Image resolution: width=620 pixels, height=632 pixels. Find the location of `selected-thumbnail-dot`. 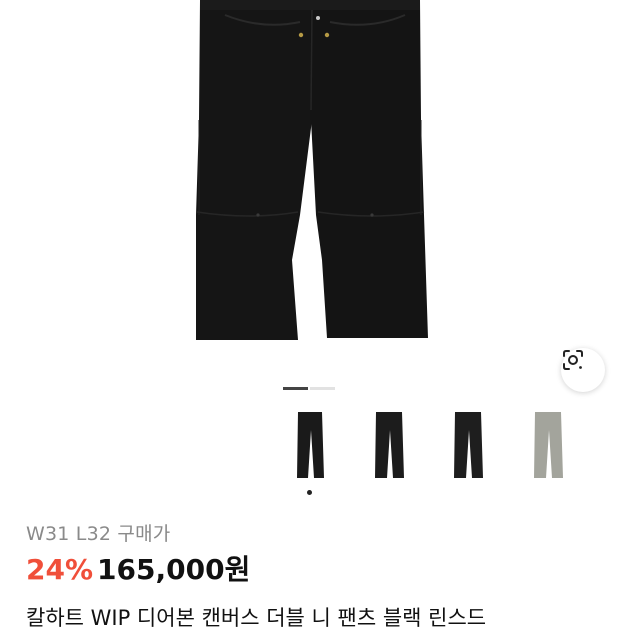

selected-thumbnail-dot is located at coordinates (309, 492).